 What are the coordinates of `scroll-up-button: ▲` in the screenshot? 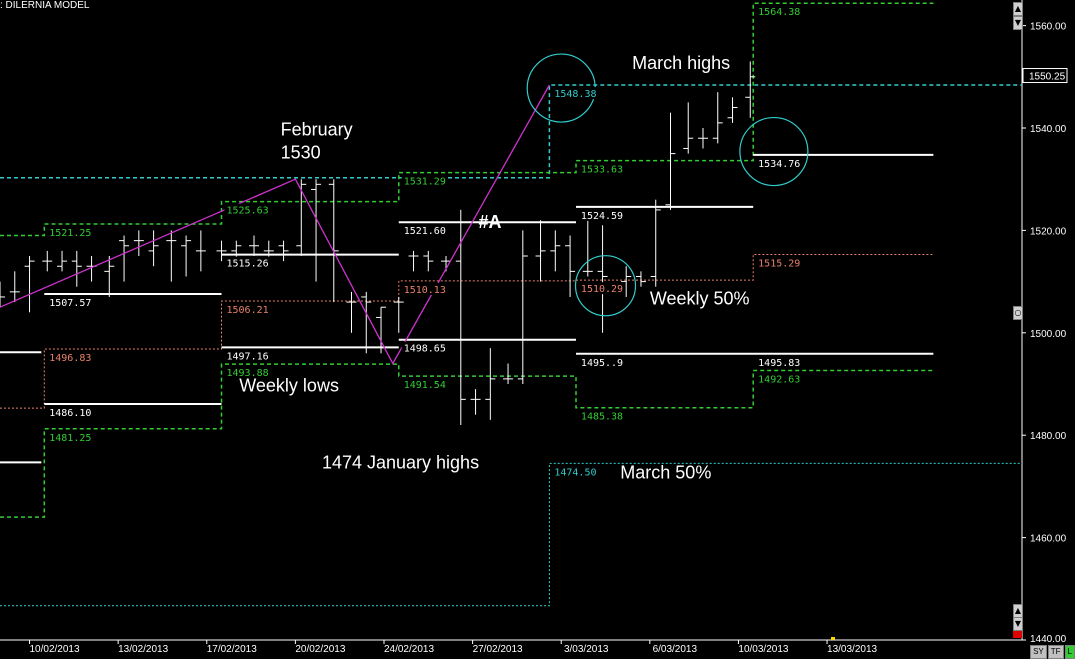 It's located at (1018, 9).